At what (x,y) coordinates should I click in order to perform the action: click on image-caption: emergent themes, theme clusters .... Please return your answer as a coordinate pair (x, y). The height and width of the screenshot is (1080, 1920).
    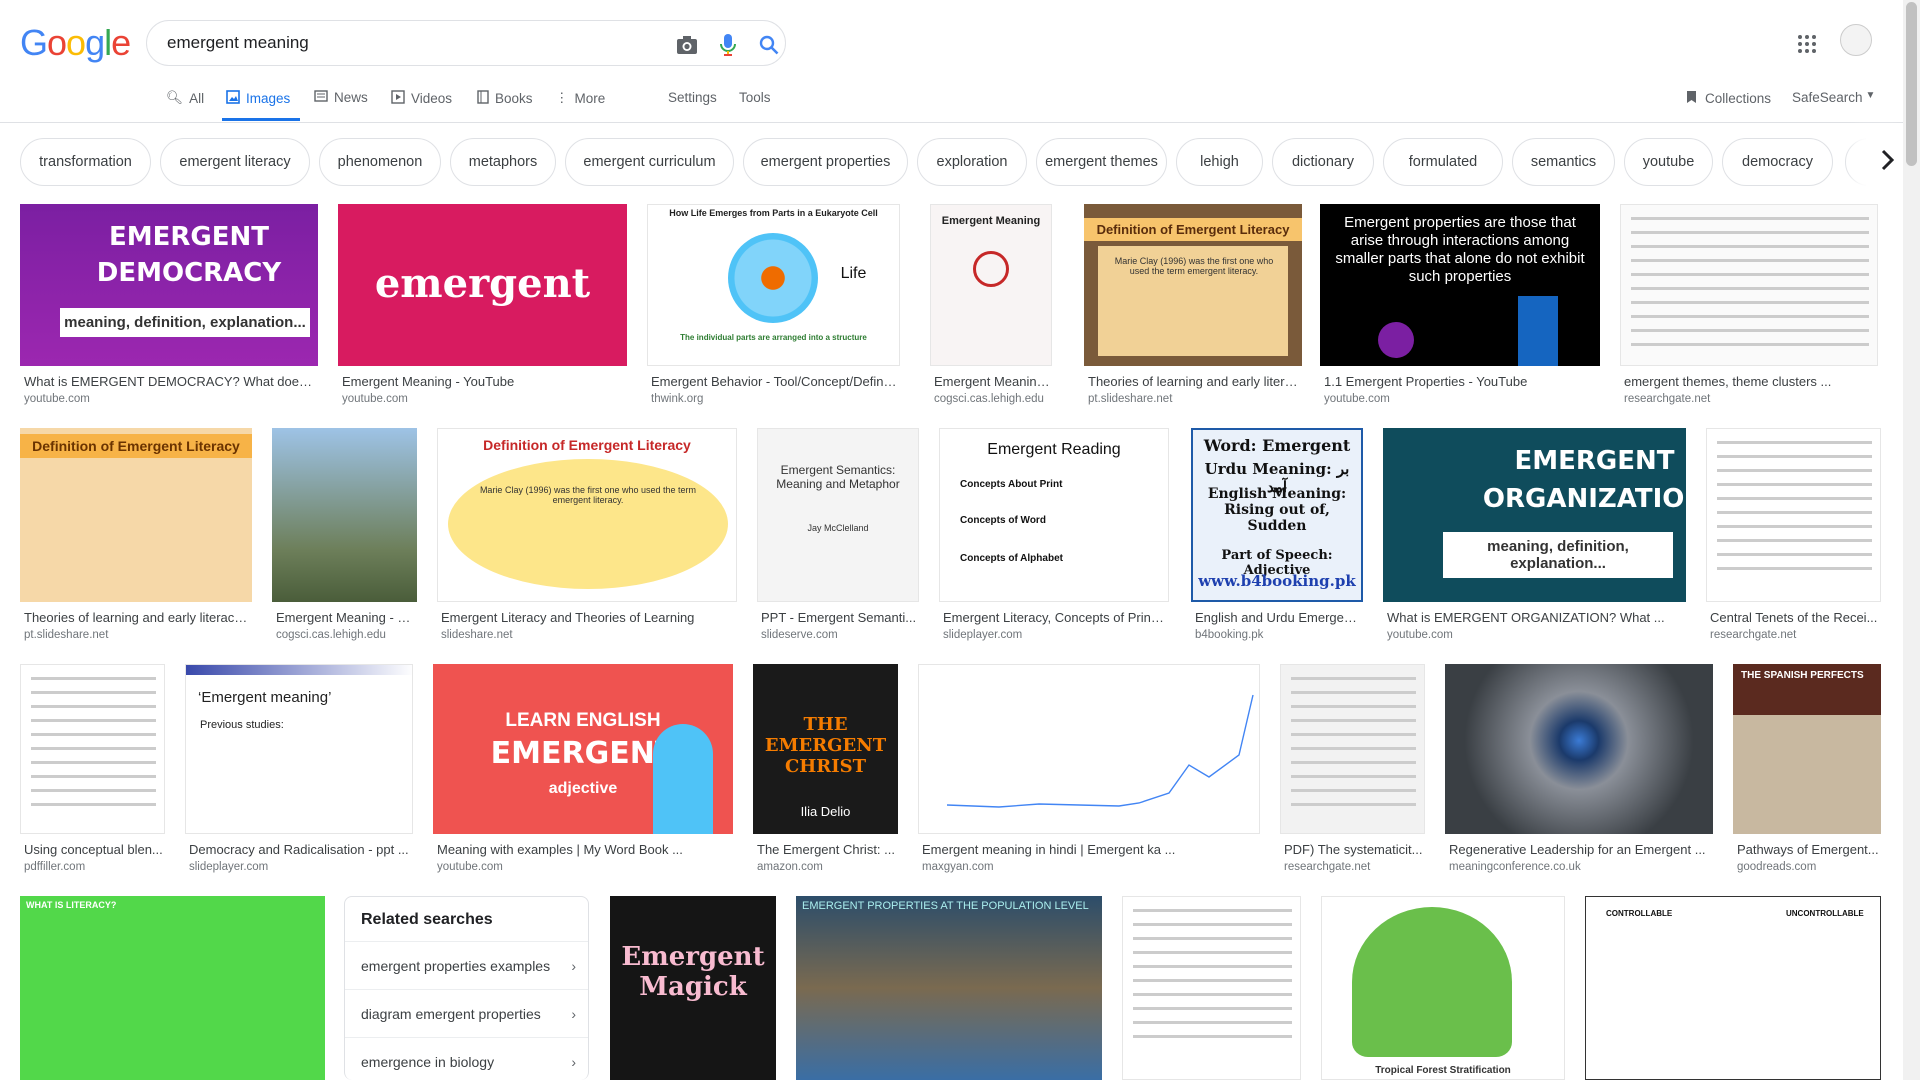
    Looking at the image, I should click on (1750, 381).